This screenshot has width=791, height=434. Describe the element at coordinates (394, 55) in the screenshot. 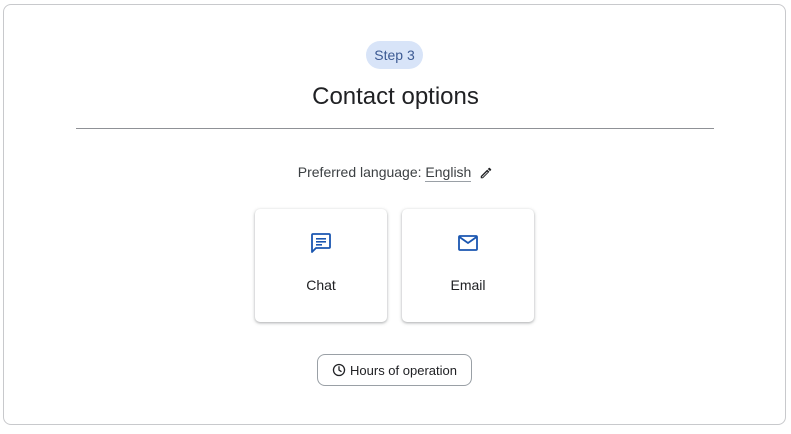

I see `step-badge: Step 3` at that location.